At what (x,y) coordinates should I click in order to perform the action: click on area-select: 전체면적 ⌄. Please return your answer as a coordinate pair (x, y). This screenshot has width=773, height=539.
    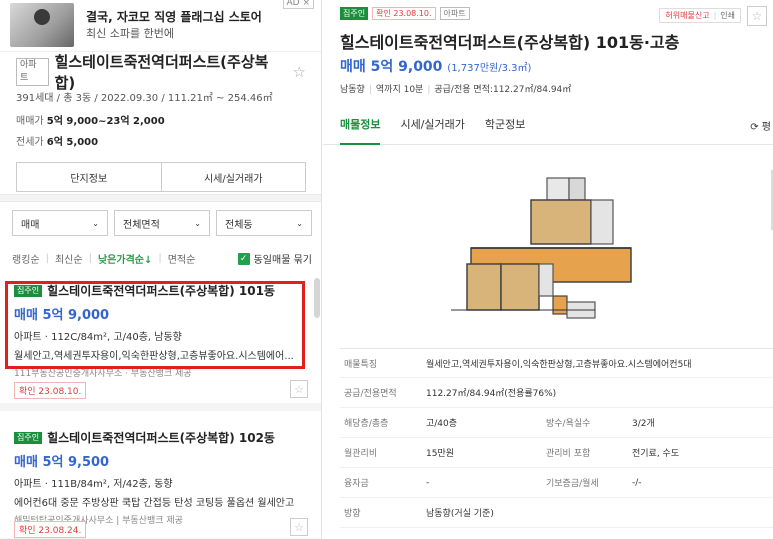
    Looking at the image, I should click on (162, 223).